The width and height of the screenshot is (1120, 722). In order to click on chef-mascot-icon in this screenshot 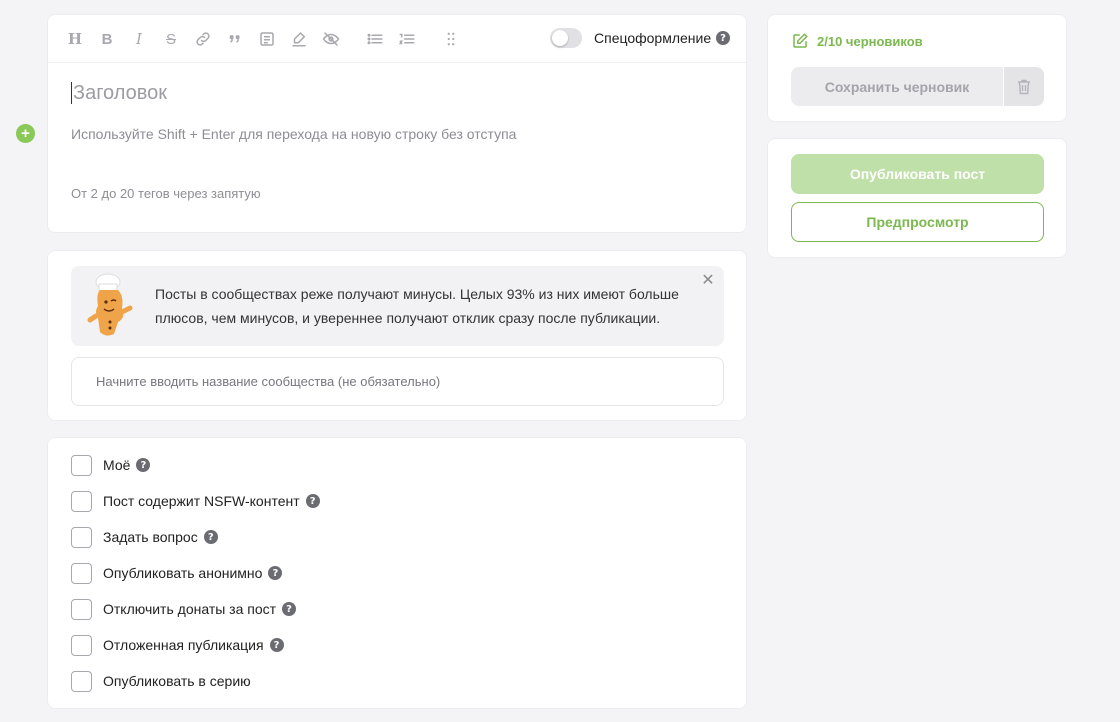, I will do `click(110, 304)`.